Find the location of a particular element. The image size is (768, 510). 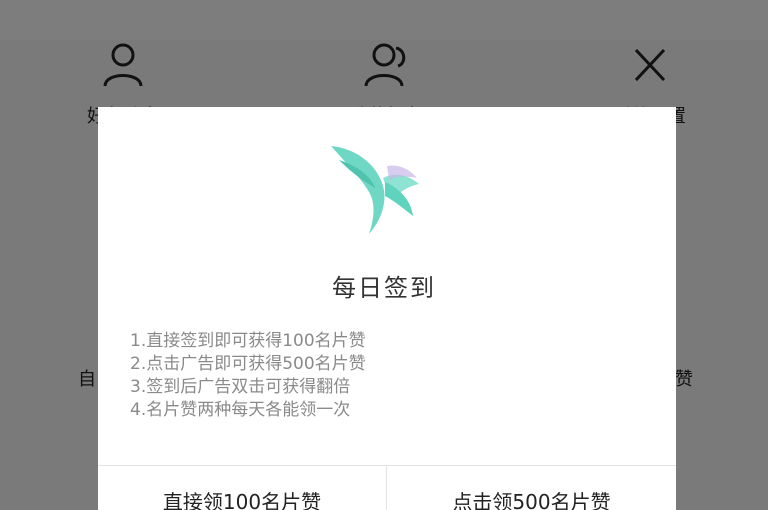

dialog-title: 每日签到 is located at coordinates (384, 288).